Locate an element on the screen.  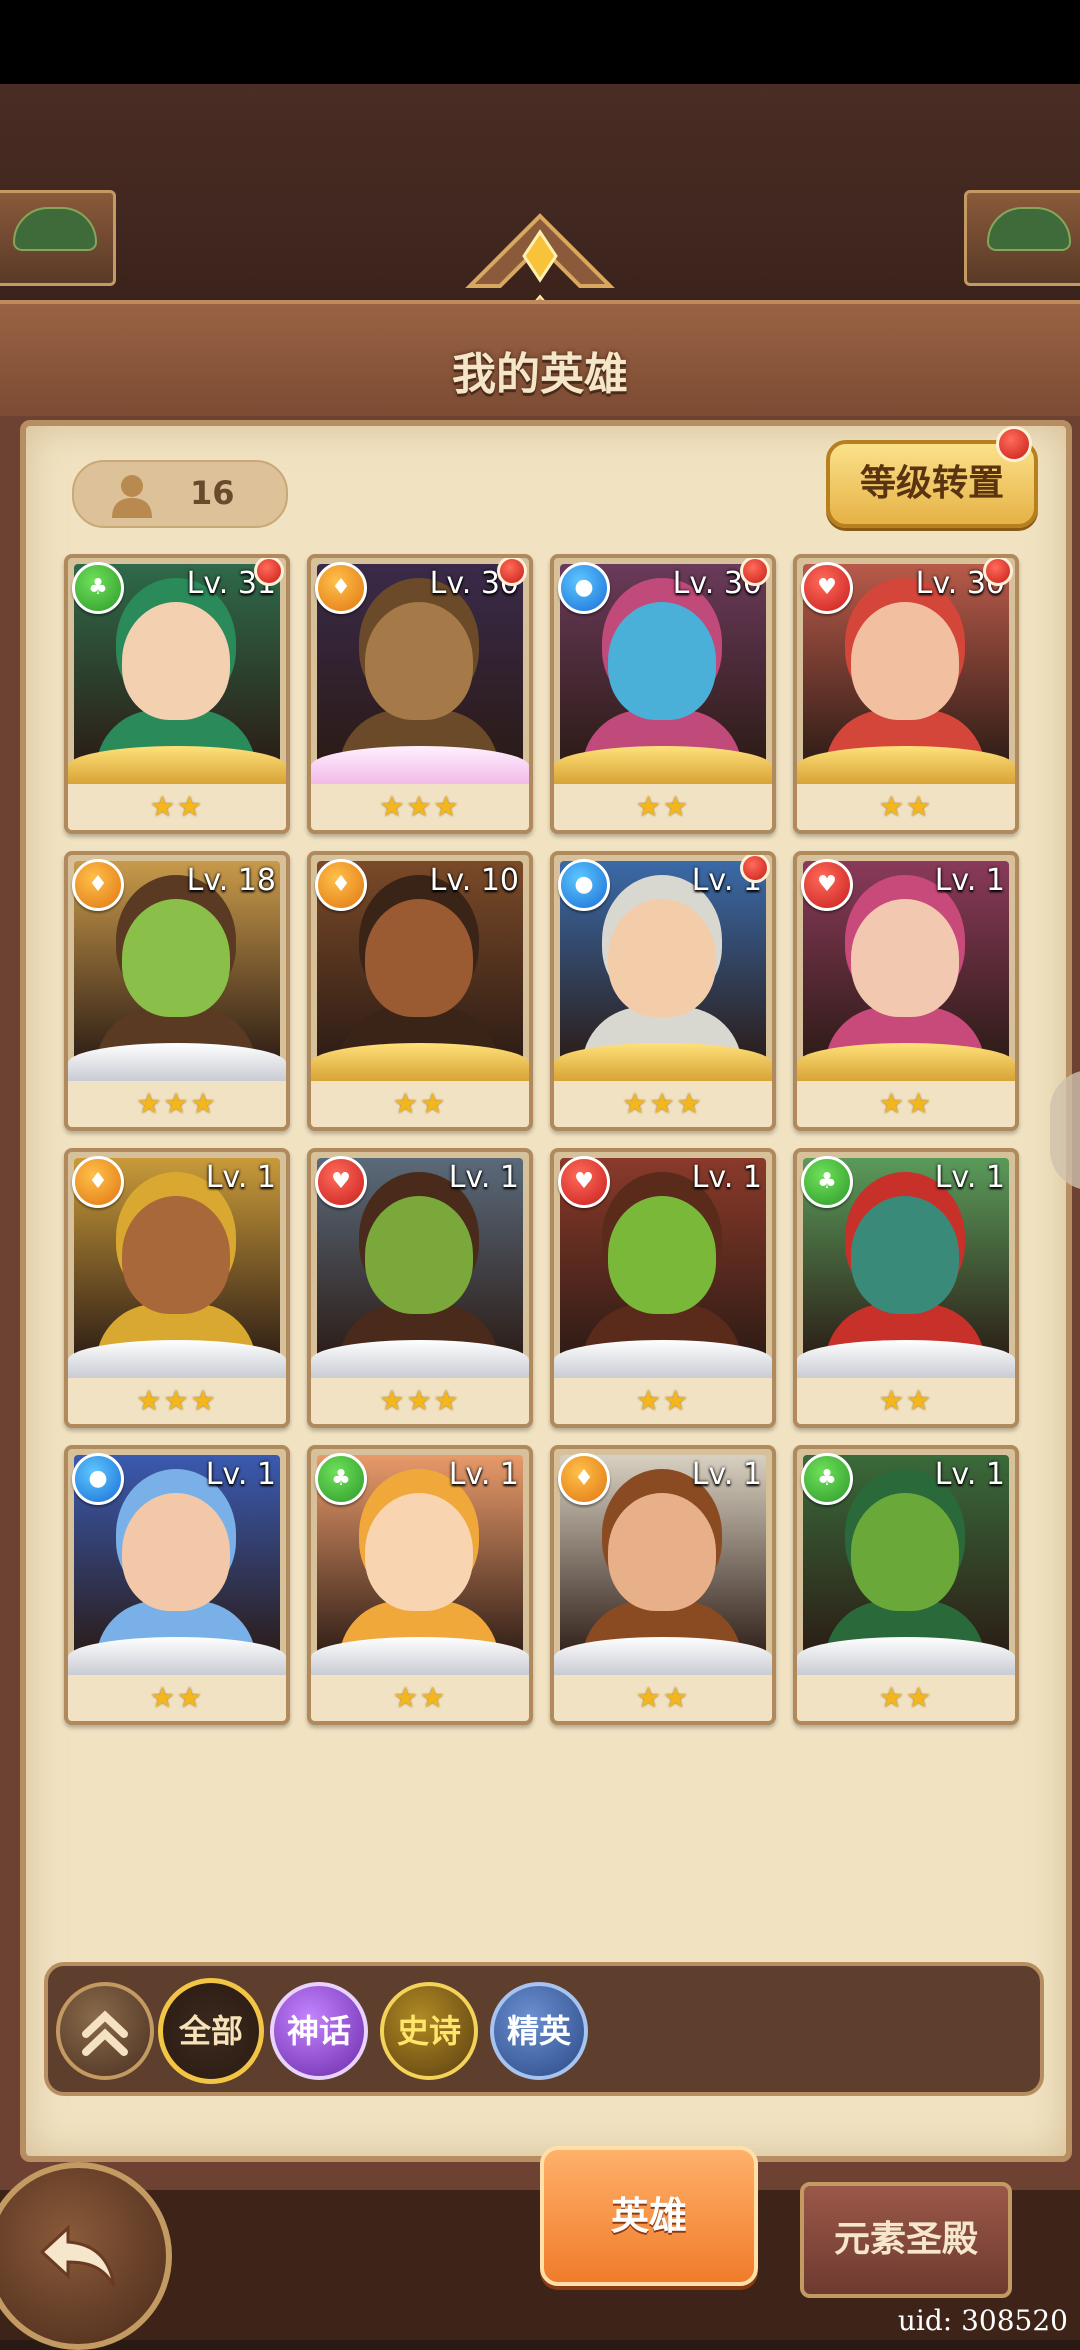
filter-myth-button: 神话 is located at coordinates (319, 2031).